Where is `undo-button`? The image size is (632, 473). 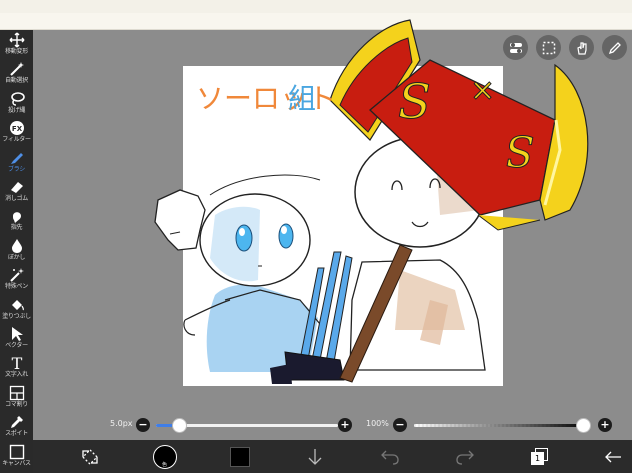
undo-button is located at coordinates (390, 456).